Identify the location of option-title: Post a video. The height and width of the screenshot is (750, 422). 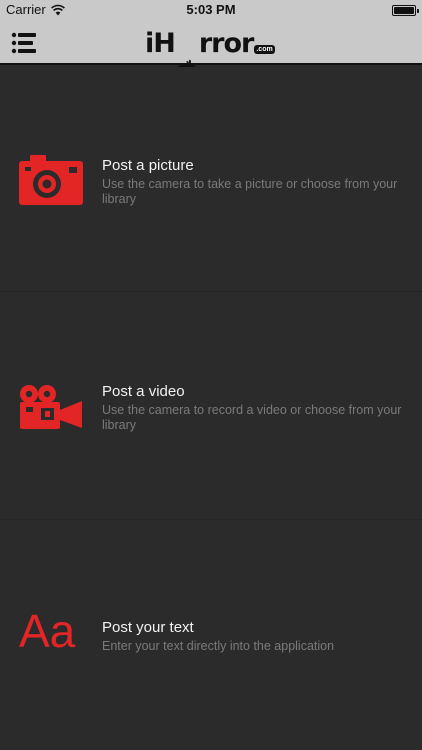
(143, 391).